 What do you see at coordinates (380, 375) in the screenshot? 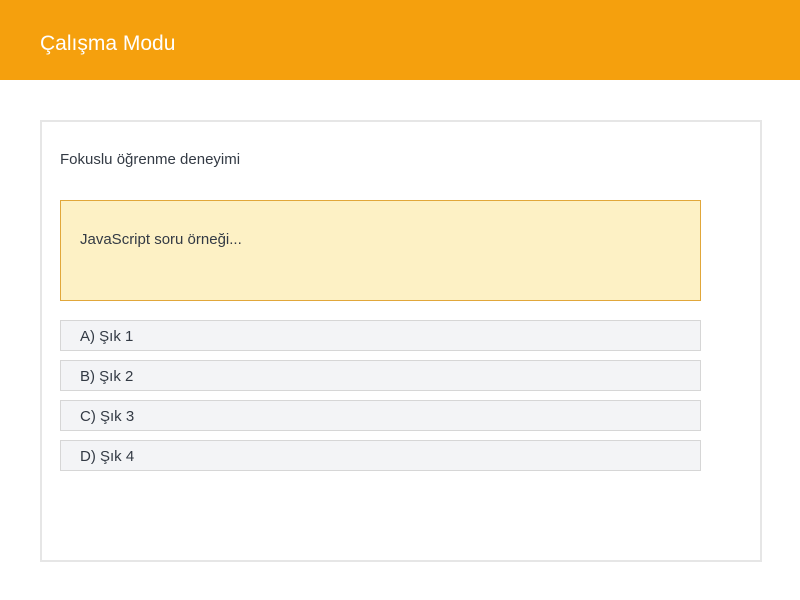
I see `option-b-button: B) Şık 2` at bounding box center [380, 375].